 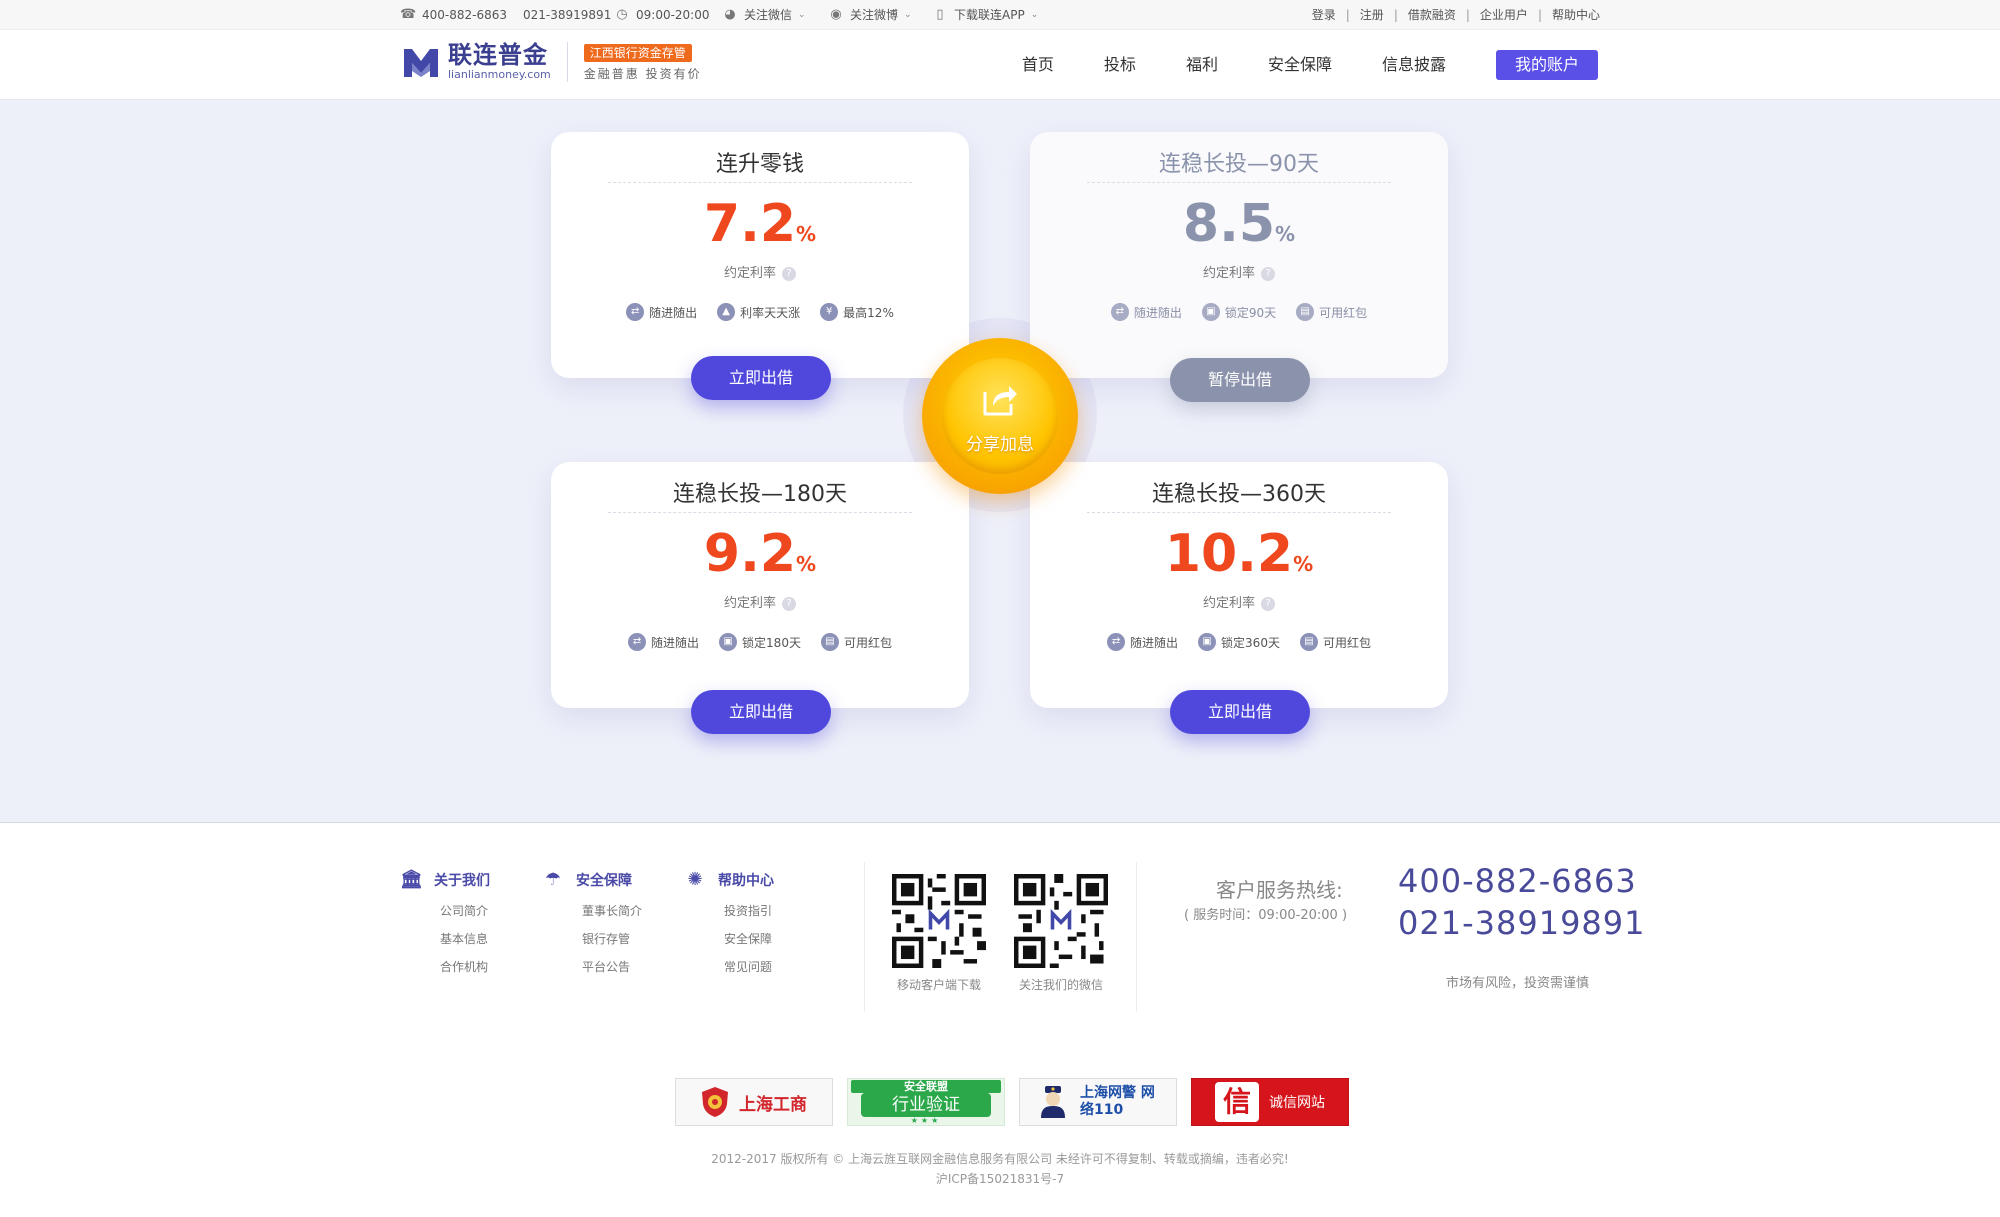 What do you see at coordinates (1546, 65) in the screenshot?
I see `my-account-button: 我的账户` at bounding box center [1546, 65].